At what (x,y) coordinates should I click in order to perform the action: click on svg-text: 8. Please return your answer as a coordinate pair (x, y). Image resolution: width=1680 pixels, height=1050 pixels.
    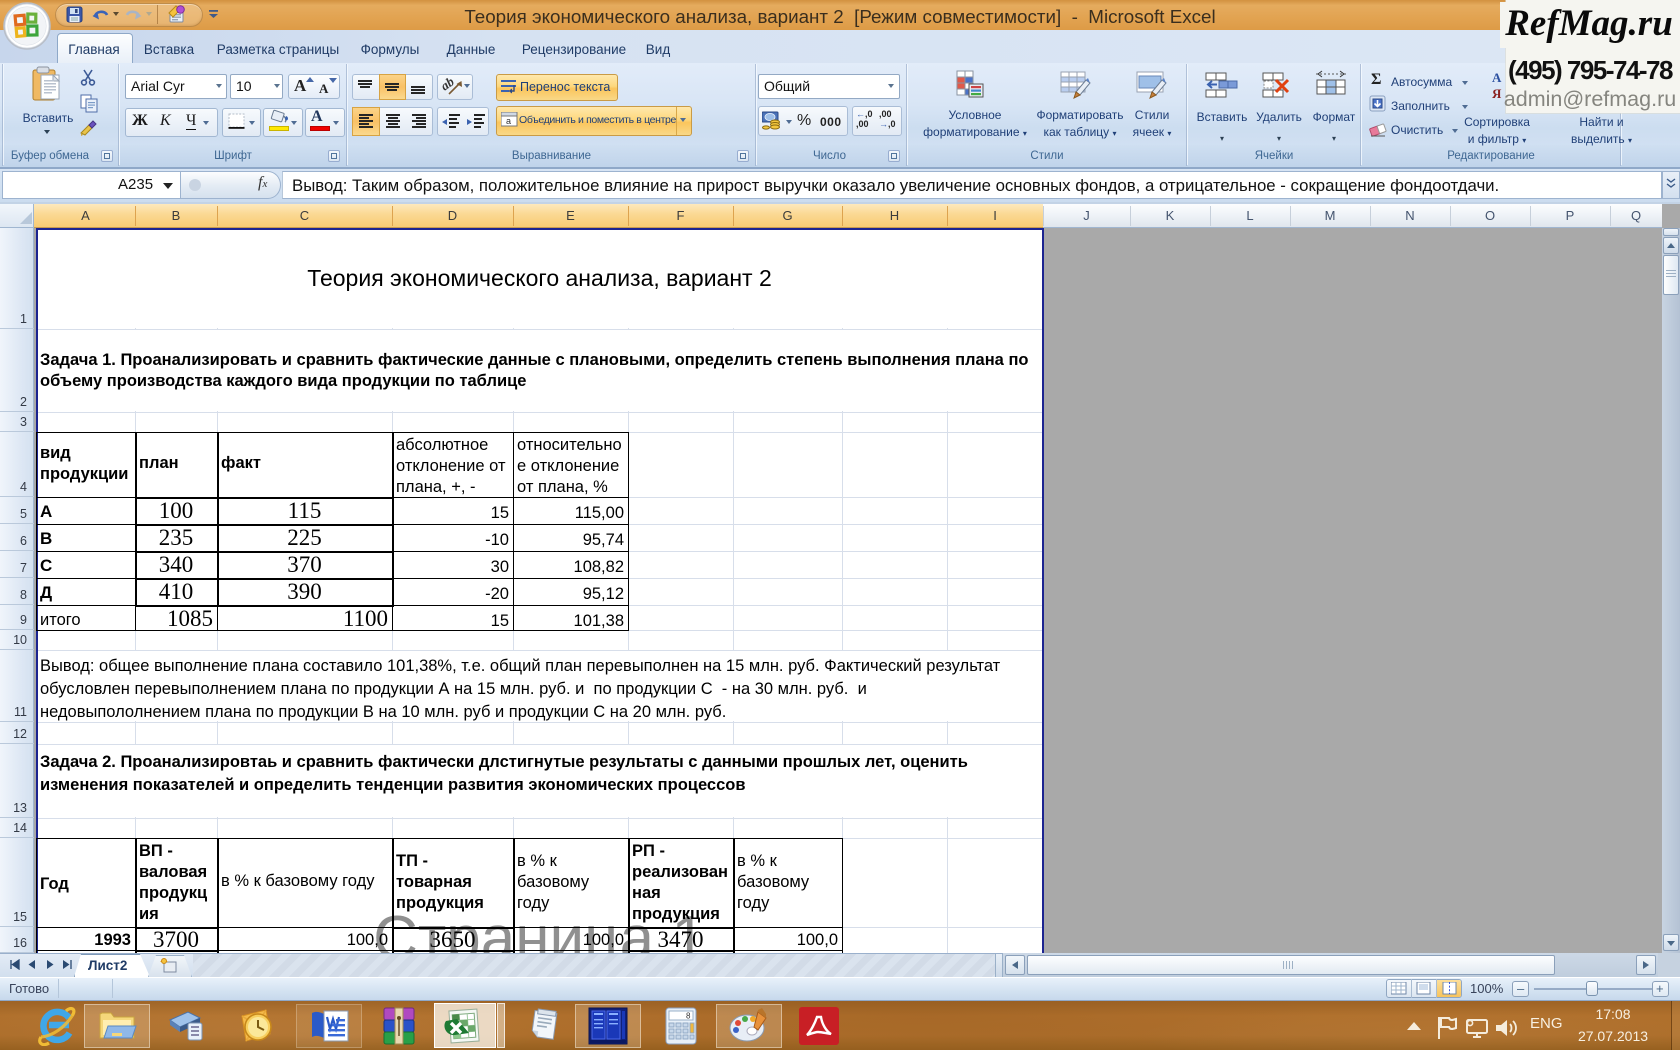
    Looking at the image, I should click on (688, 1016).